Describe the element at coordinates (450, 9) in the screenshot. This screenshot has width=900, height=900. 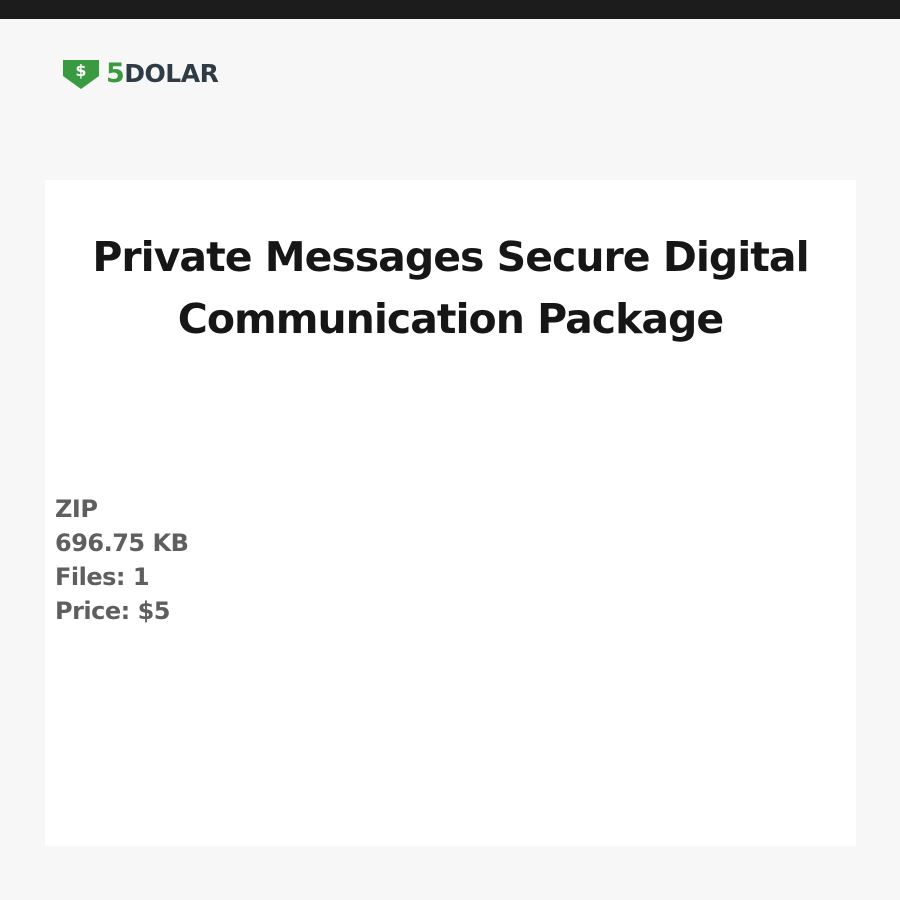
I see `top-bar` at that location.